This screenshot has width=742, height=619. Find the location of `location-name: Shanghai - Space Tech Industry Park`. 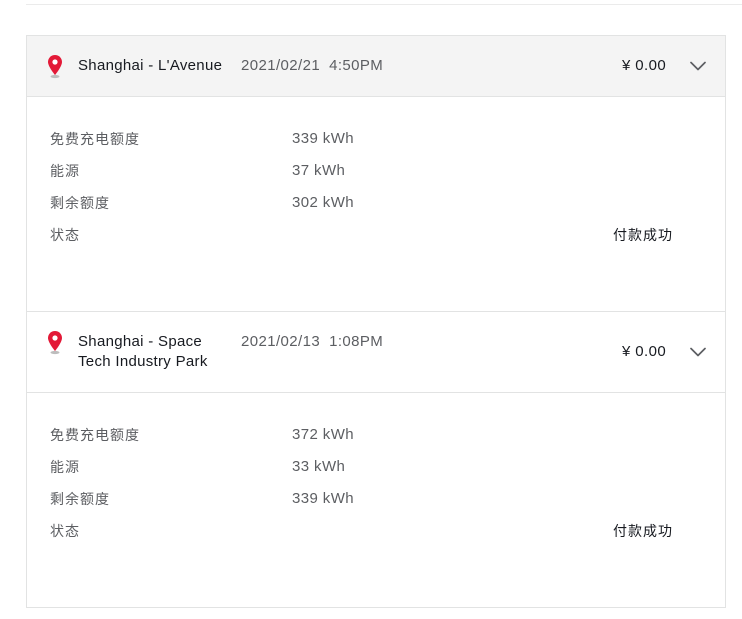

location-name: Shanghai - Space Tech Industry Park is located at coordinates (143, 351).